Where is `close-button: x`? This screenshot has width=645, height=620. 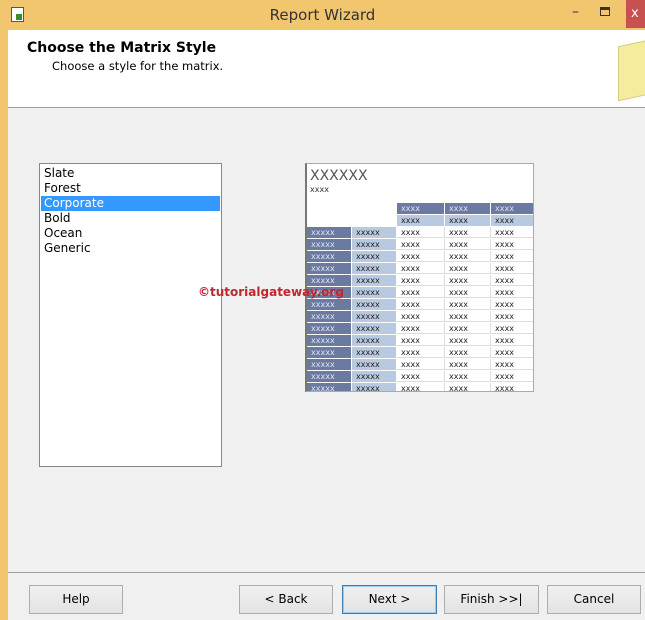
close-button: x is located at coordinates (635, 14).